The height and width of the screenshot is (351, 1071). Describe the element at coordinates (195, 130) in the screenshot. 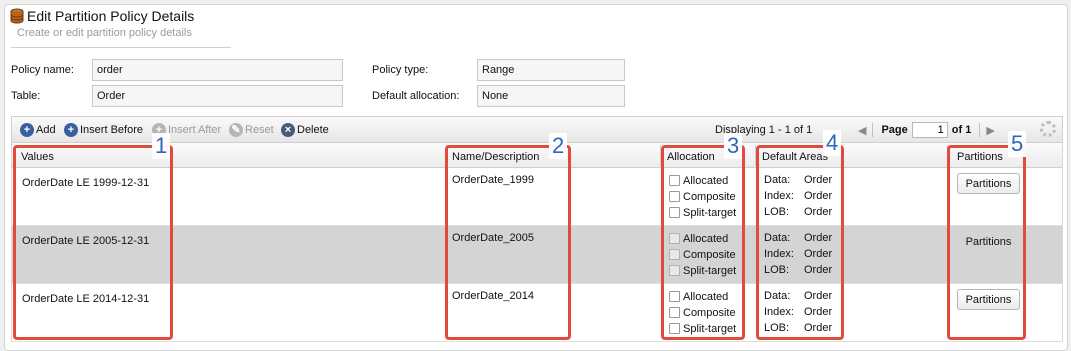

I see `insert-after-label: Insert After` at that location.